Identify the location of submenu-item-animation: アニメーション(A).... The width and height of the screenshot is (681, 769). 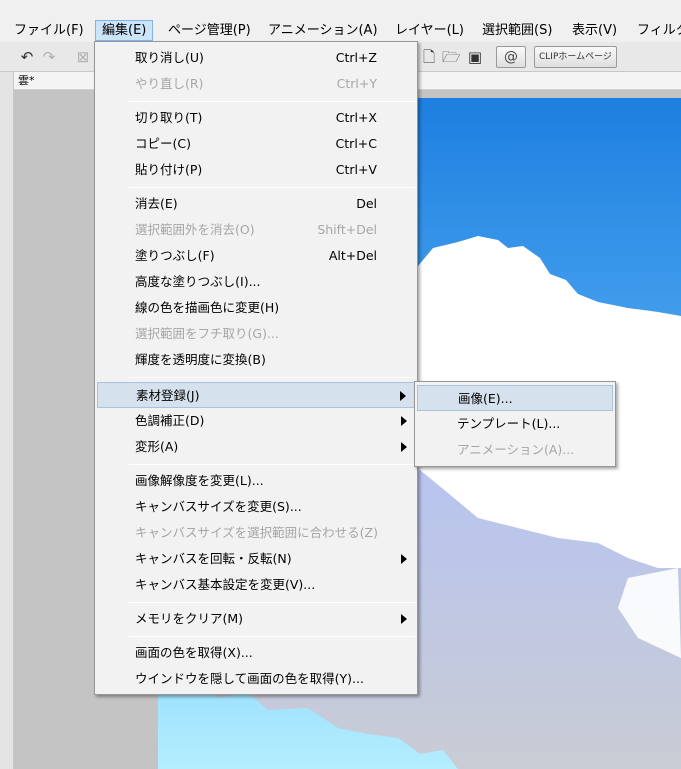
(515, 450).